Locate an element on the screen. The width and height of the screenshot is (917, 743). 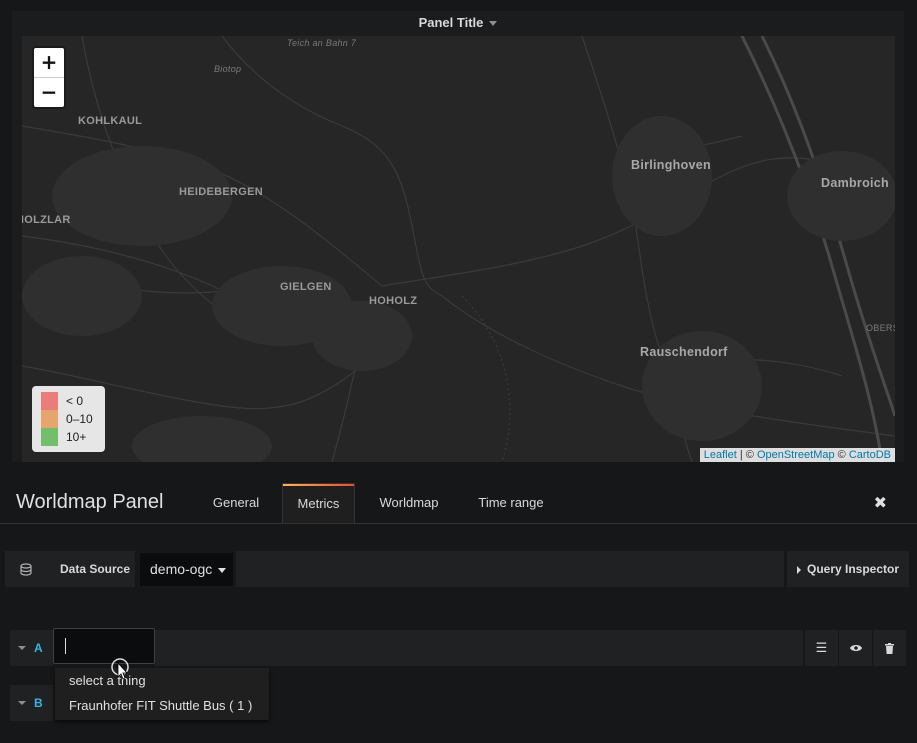
close-icon: ✖ is located at coordinates (880, 502).